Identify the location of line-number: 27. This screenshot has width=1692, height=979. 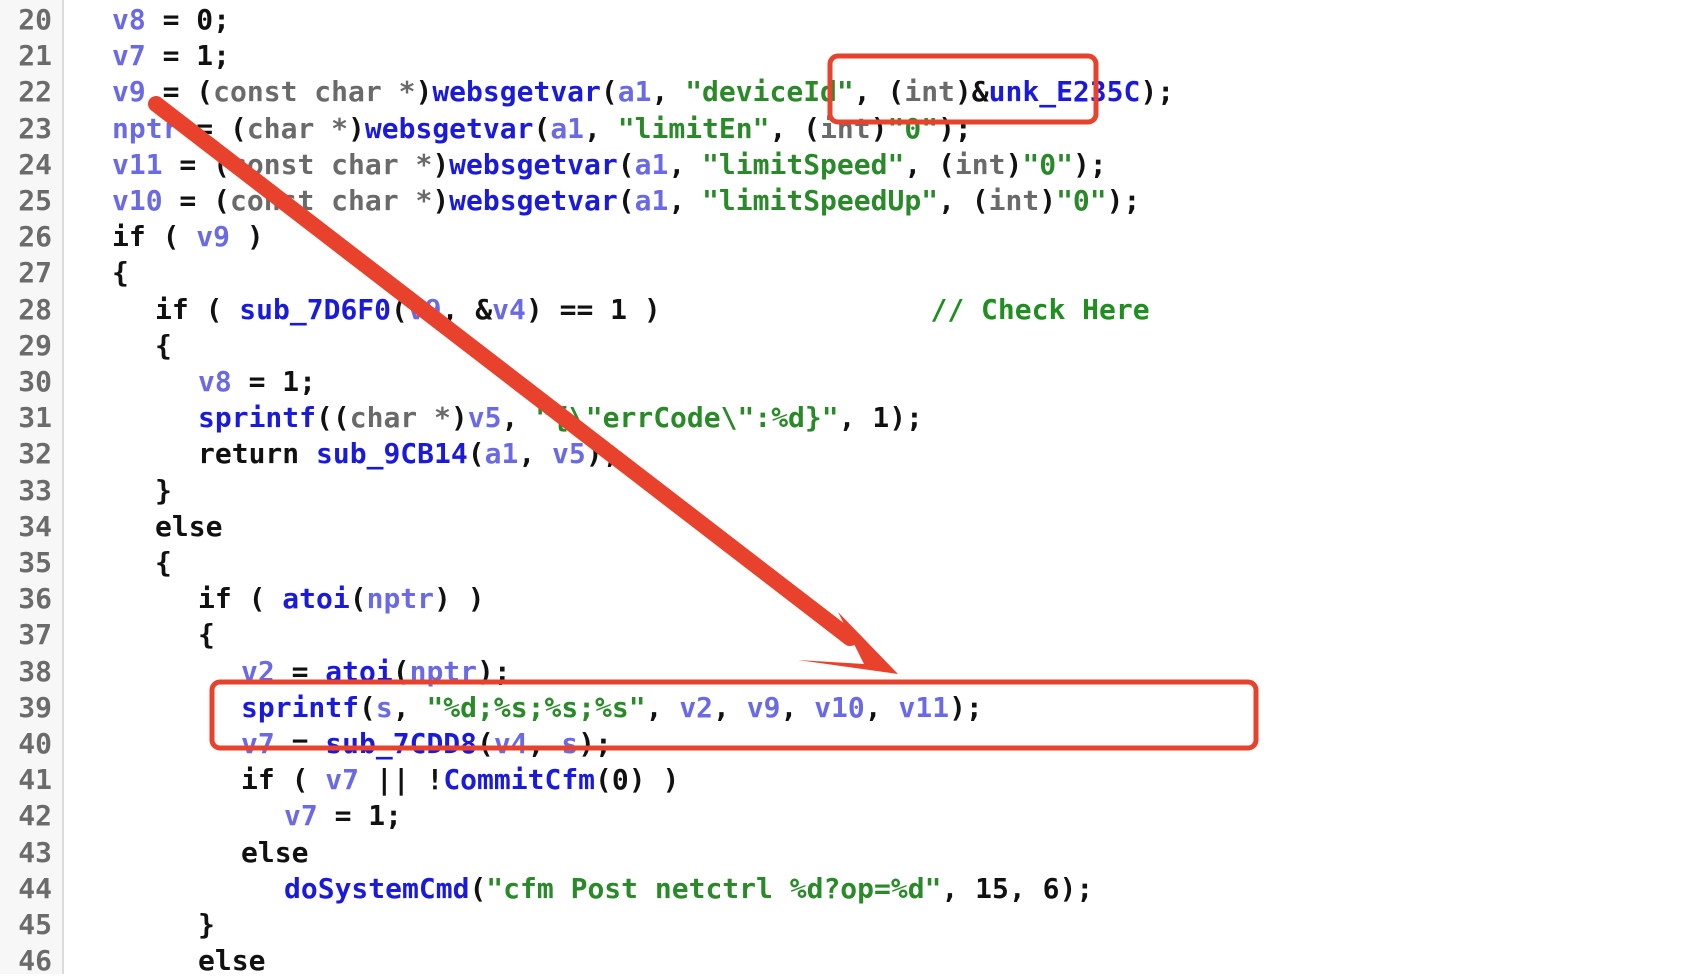
(35, 273).